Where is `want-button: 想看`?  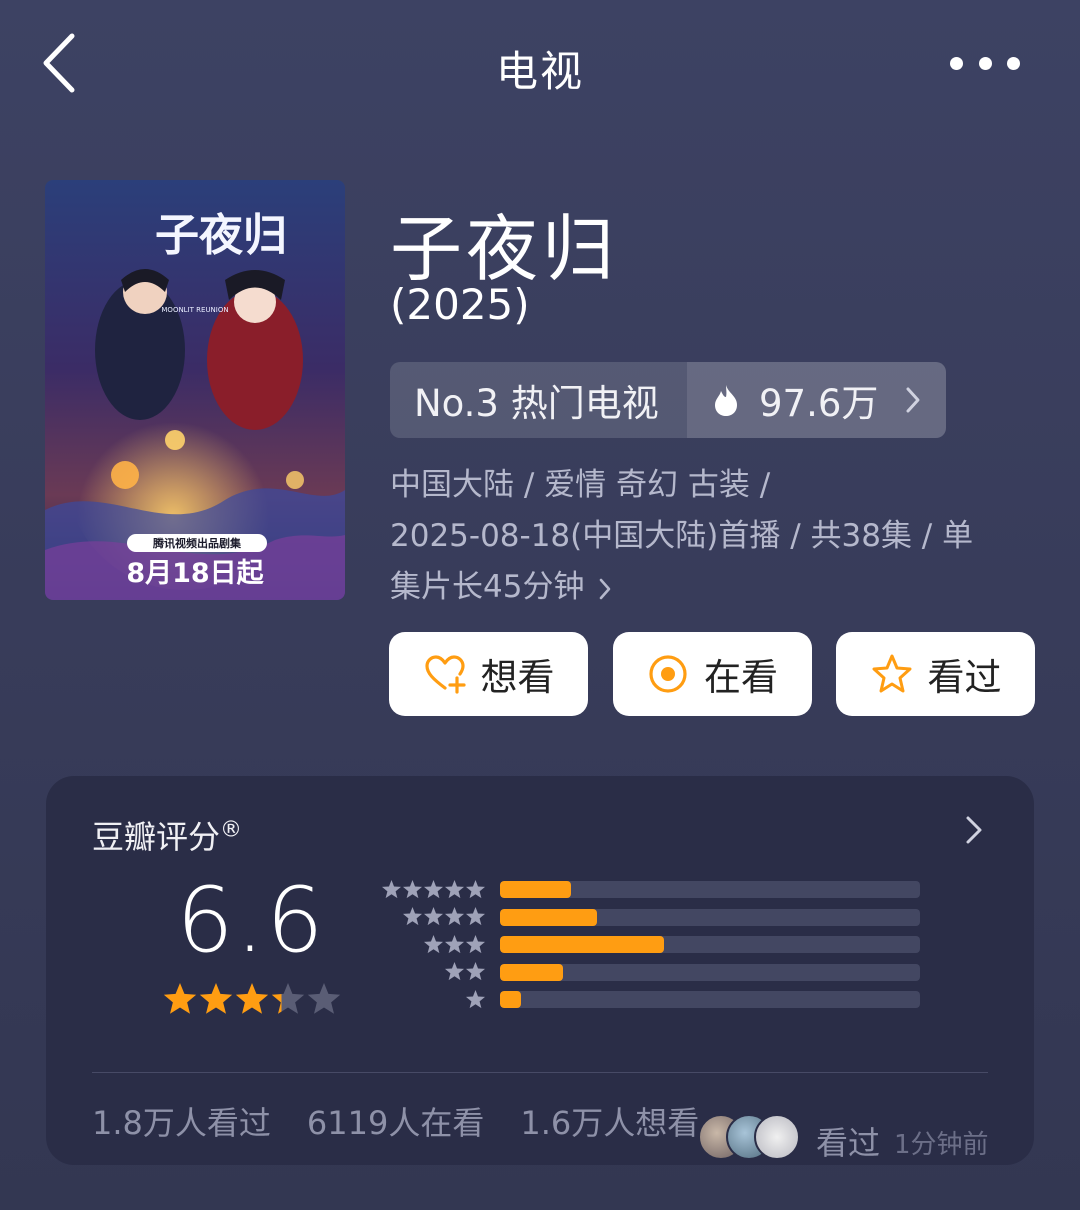 want-button: 想看 is located at coordinates (488, 674).